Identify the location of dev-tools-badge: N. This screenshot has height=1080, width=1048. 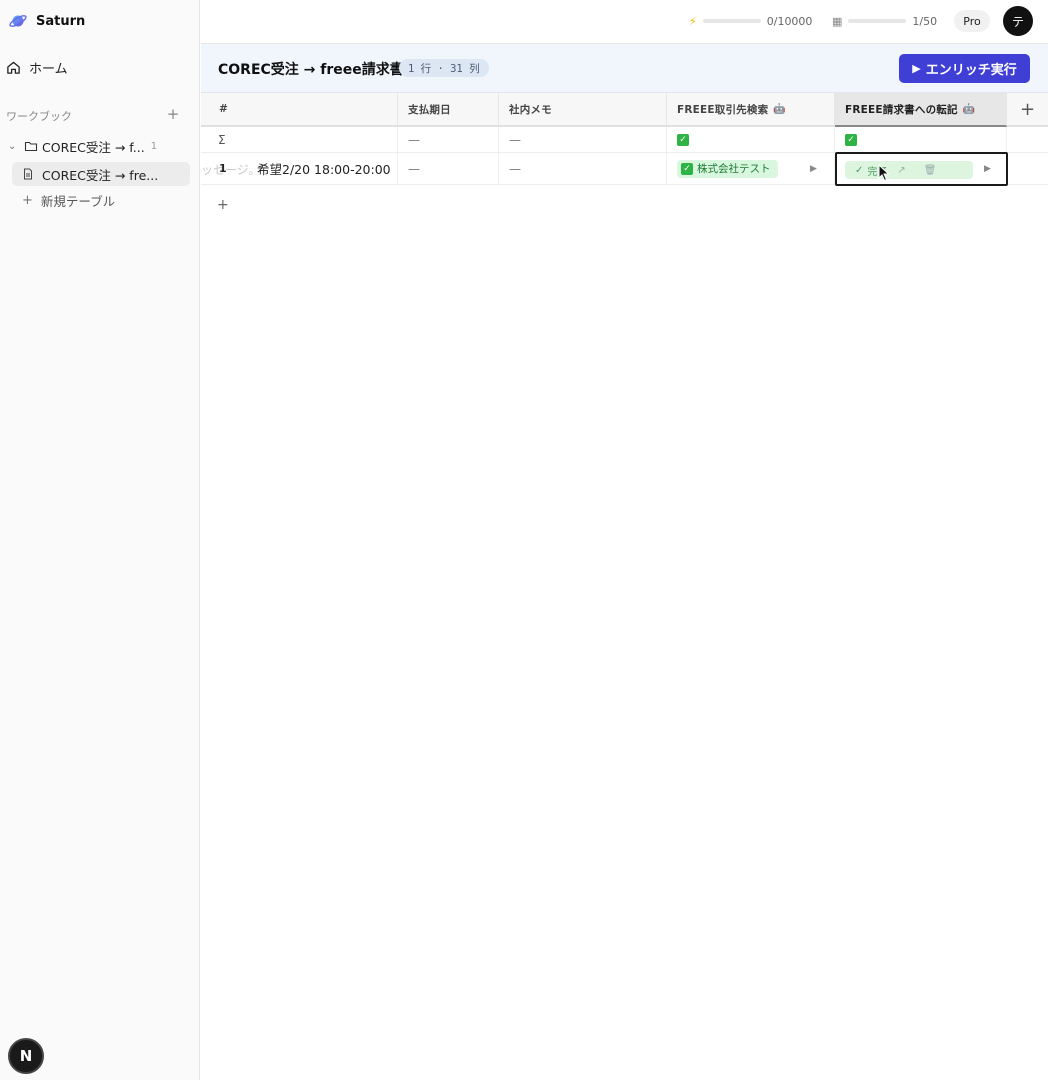
(26, 1056).